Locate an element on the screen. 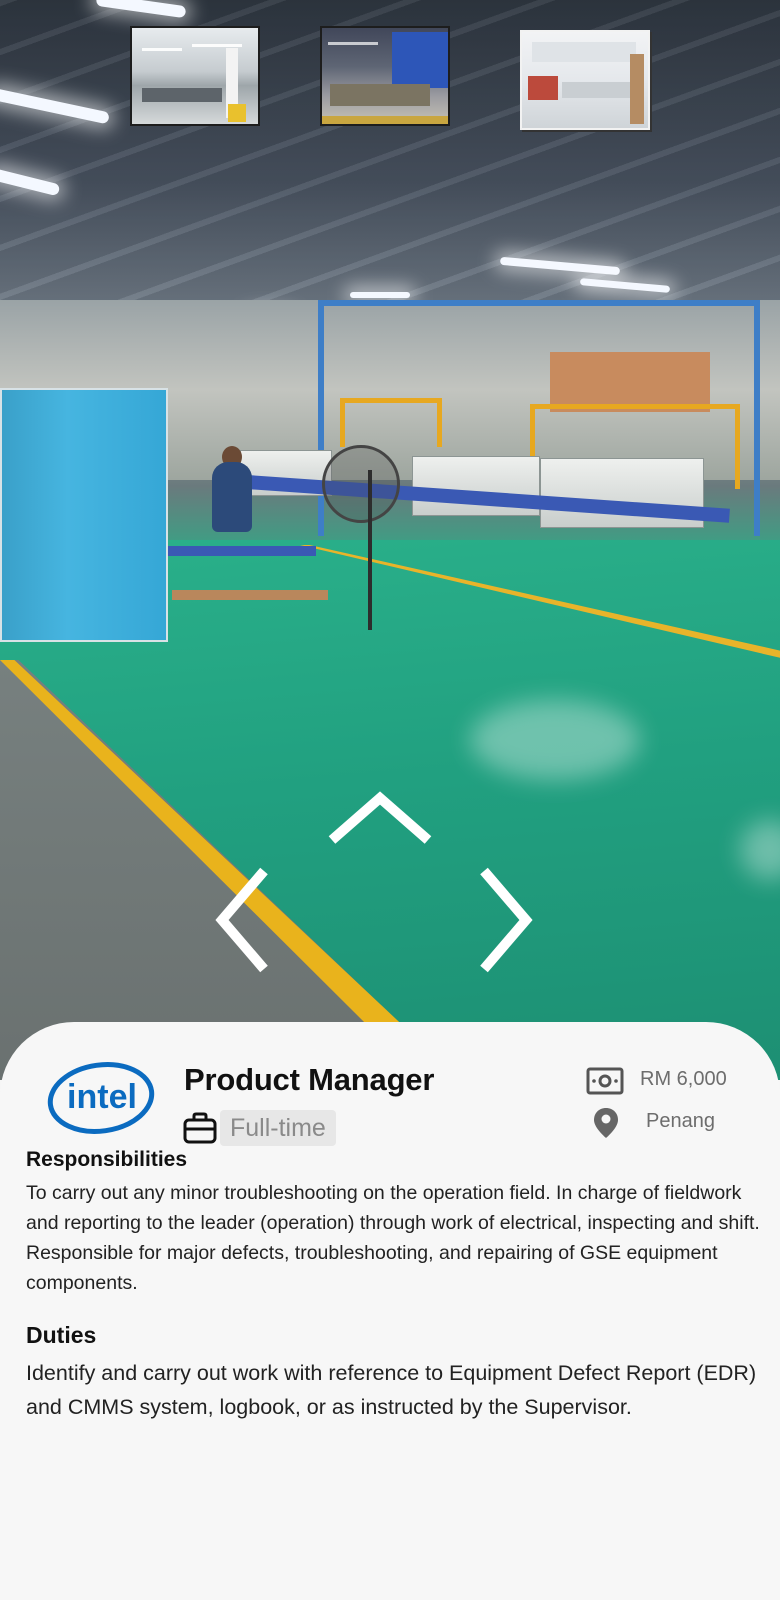 This screenshot has height=1600, width=780. fan-stand is located at coordinates (370, 550).